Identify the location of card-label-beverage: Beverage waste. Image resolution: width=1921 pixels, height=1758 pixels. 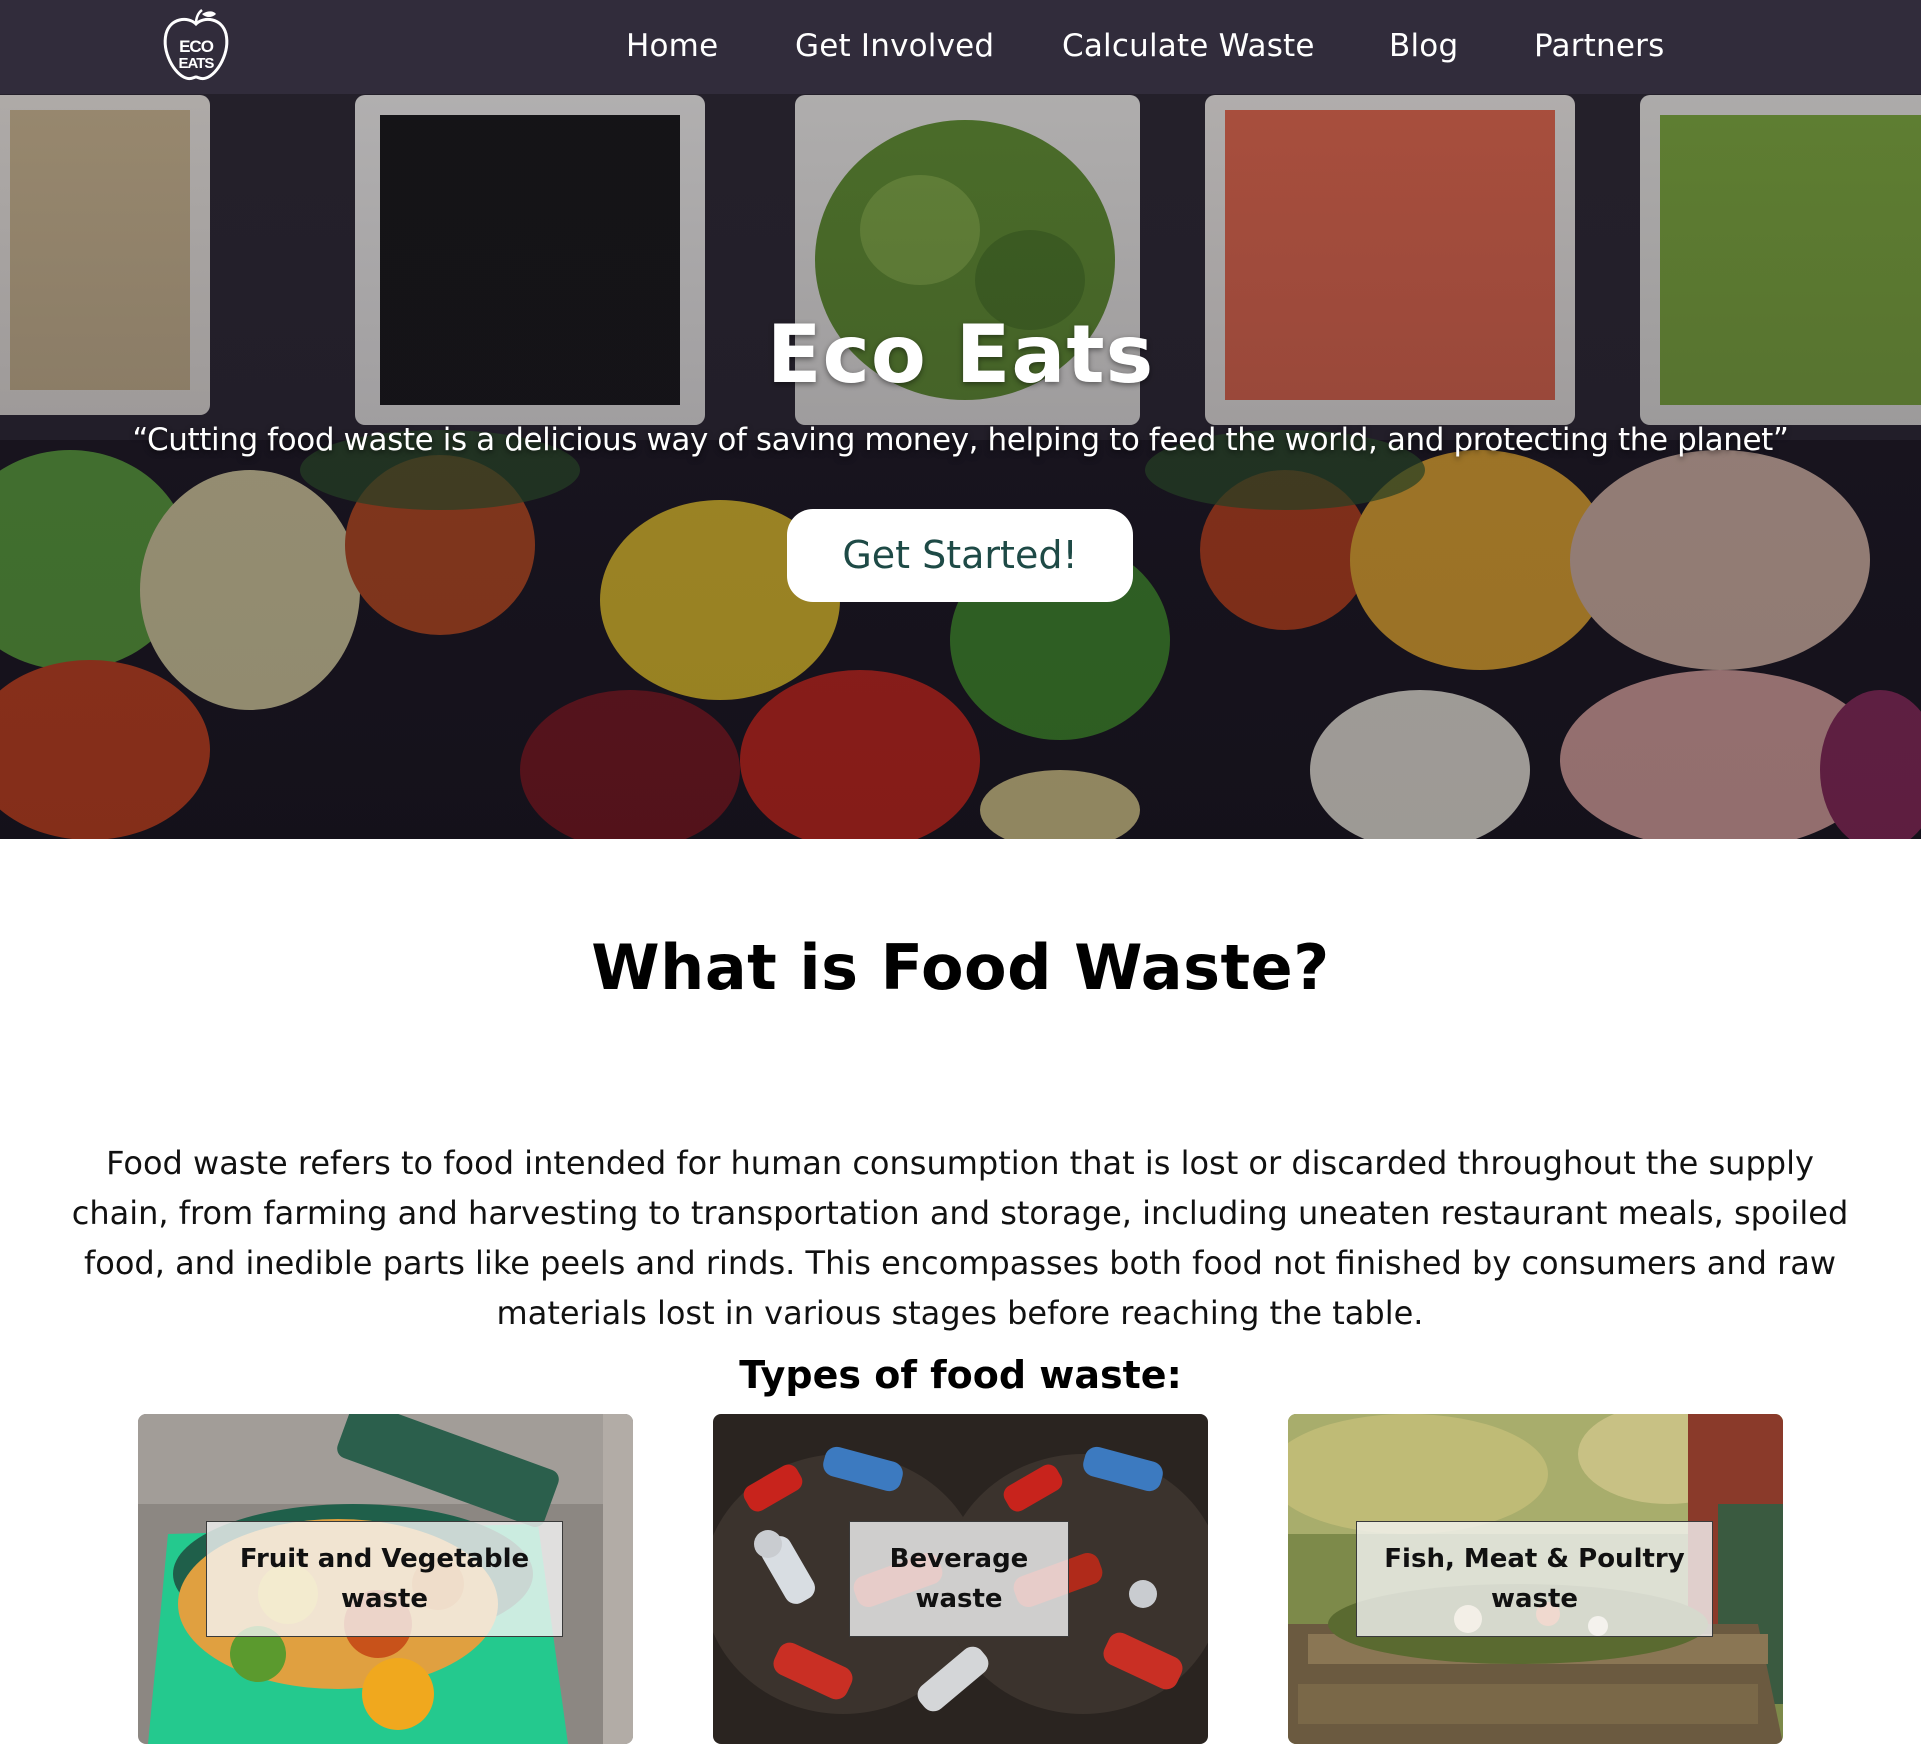
(959, 1579).